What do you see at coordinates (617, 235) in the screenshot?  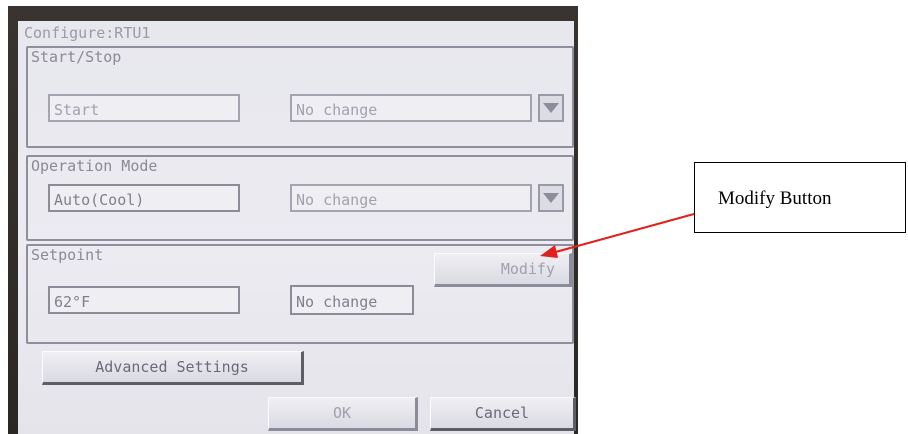 I see `annotation-arrow-icon` at bounding box center [617, 235].